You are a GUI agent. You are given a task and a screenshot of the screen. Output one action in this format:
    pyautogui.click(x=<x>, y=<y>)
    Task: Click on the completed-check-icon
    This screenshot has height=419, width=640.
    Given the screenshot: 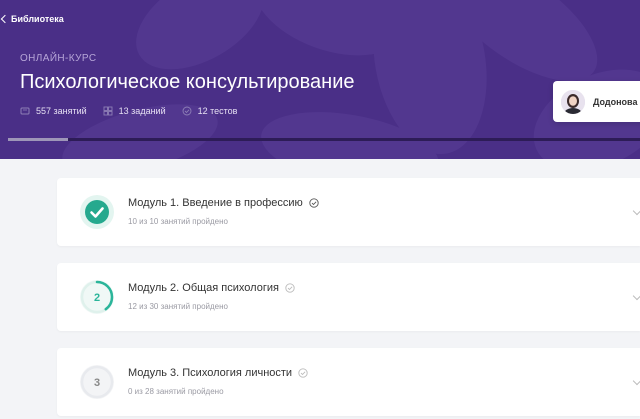 What is the action you would take?
    pyautogui.click(x=97, y=212)
    